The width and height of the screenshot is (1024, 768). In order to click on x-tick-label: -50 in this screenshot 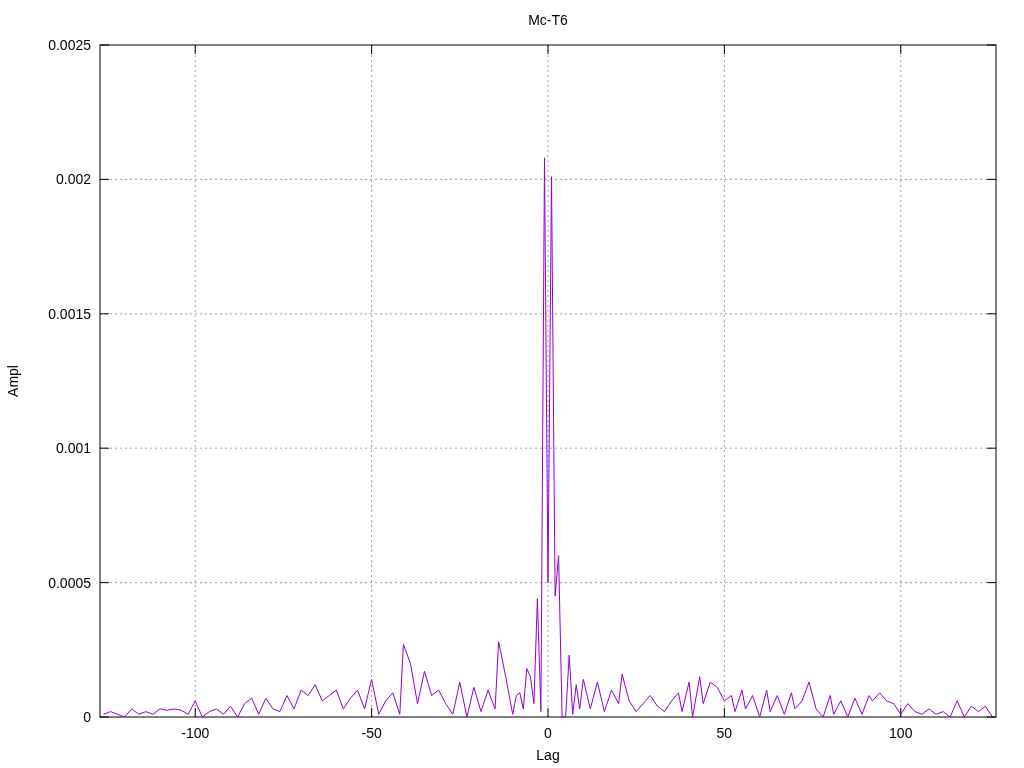, I will do `click(371, 733)`.